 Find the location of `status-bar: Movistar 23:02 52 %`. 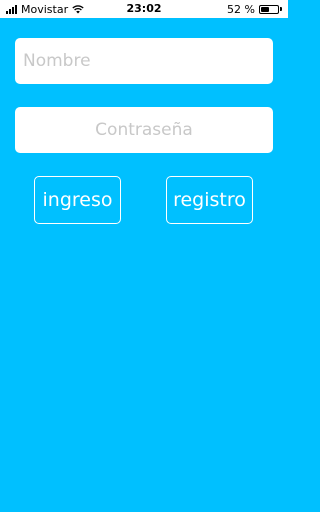

status-bar: Movistar 23:02 52 % is located at coordinates (144, 9).